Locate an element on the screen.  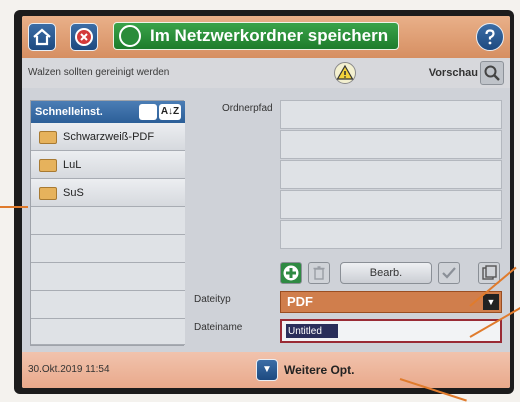
more-options-button: ▼ Weitere Opt. is located at coordinates (305, 370).